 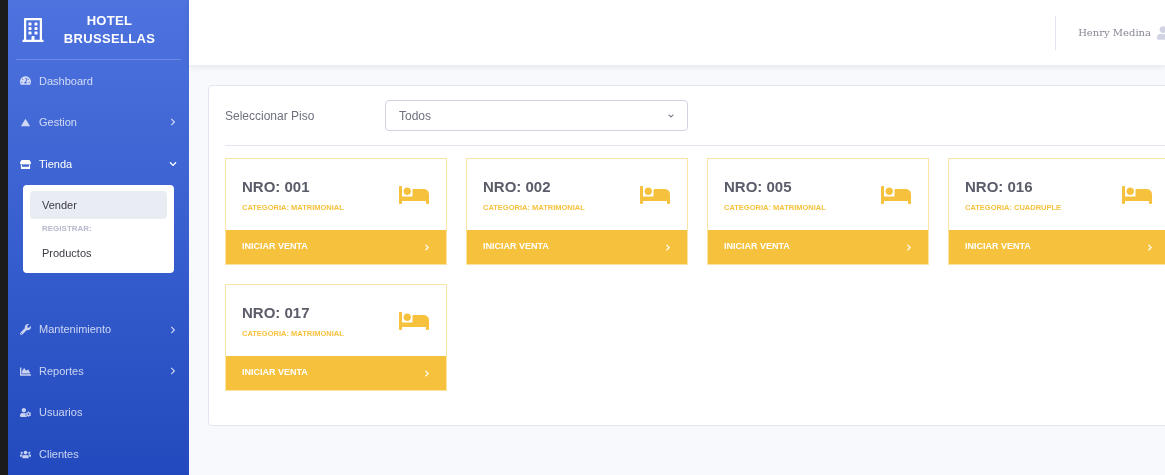 What do you see at coordinates (758, 187) in the screenshot?
I see `room-number: NRO: 005` at bounding box center [758, 187].